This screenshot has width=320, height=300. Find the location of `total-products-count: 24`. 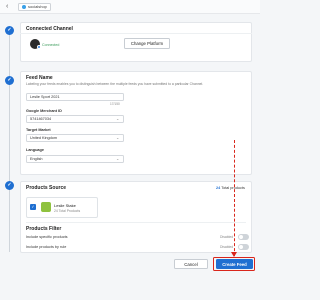

total-products-count: 24 is located at coordinates (218, 188).